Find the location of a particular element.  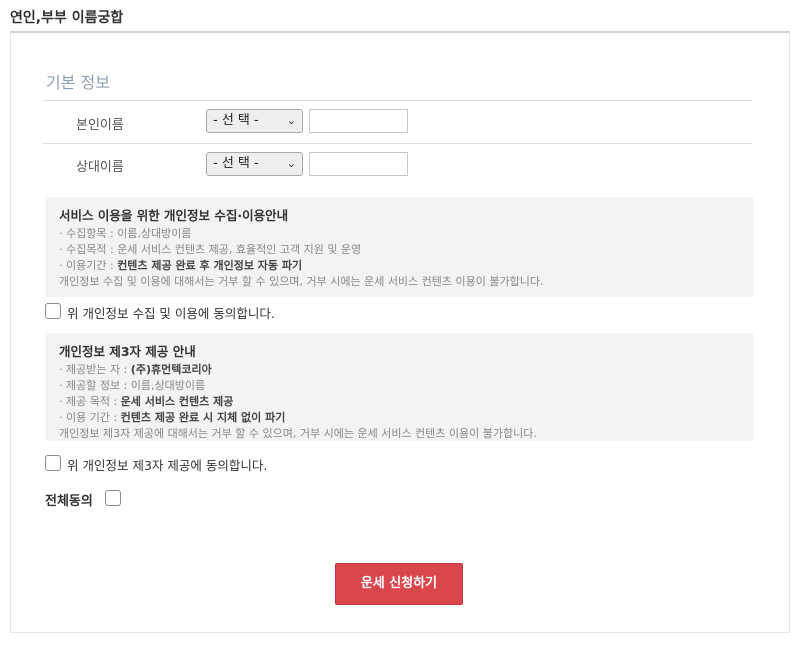

collect-purpose-line: · 수집목적 : 운세 서비스 컨텐츠 제공, 효율적인 고객 지원 및 운영 is located at coordinates (210, 249).